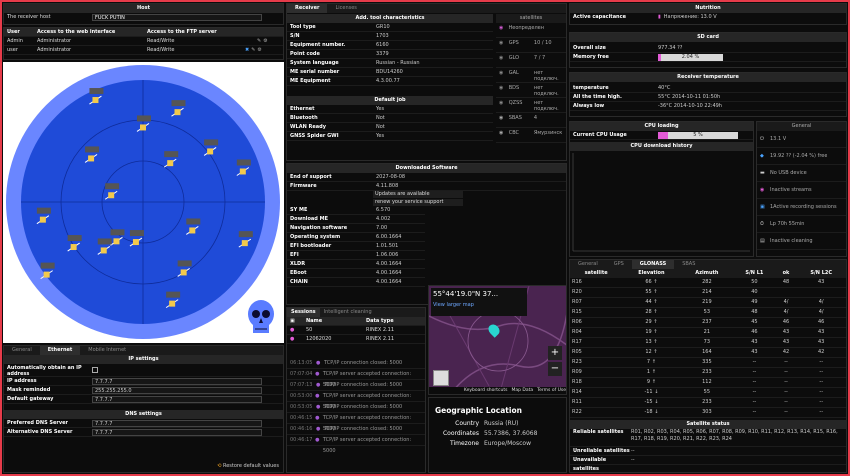 Image resolution: width=850 pixels, height=476 pixels. Describe the element at coordinates (688, 264) in the screenshot. I see `tab-sat-sbas: SBAS` at that location.